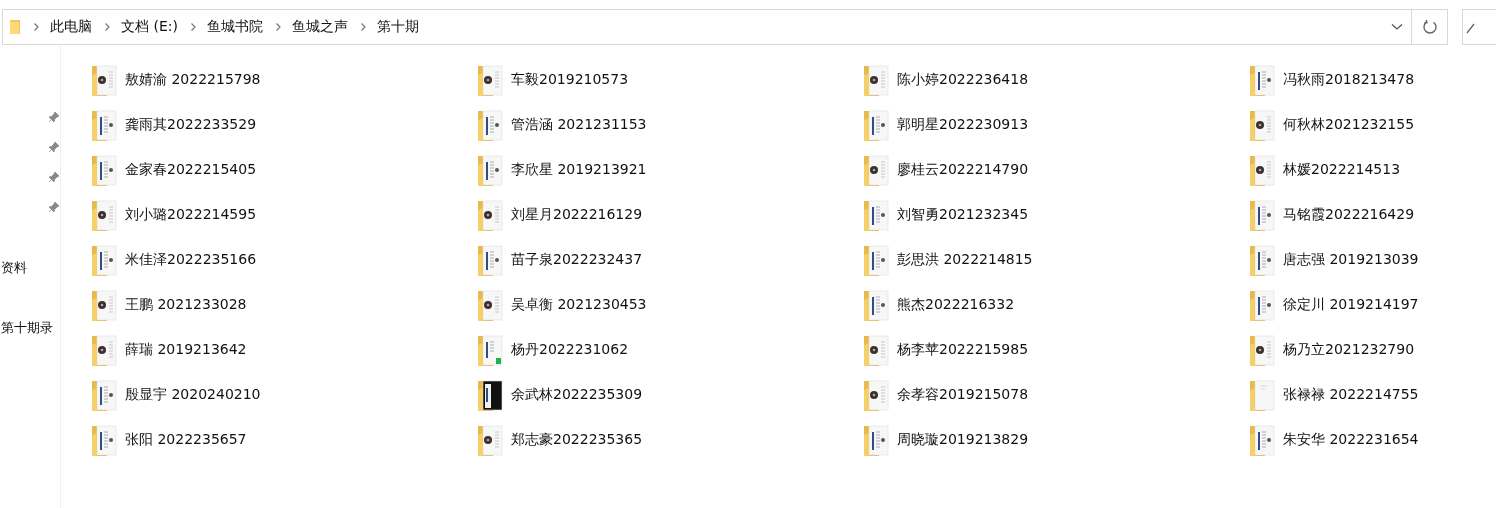  What do you see at coordinates (963, 214) in the screenshot?
I see `folder-name: 刘智勇2021232345` at bounding box center [963, 214].